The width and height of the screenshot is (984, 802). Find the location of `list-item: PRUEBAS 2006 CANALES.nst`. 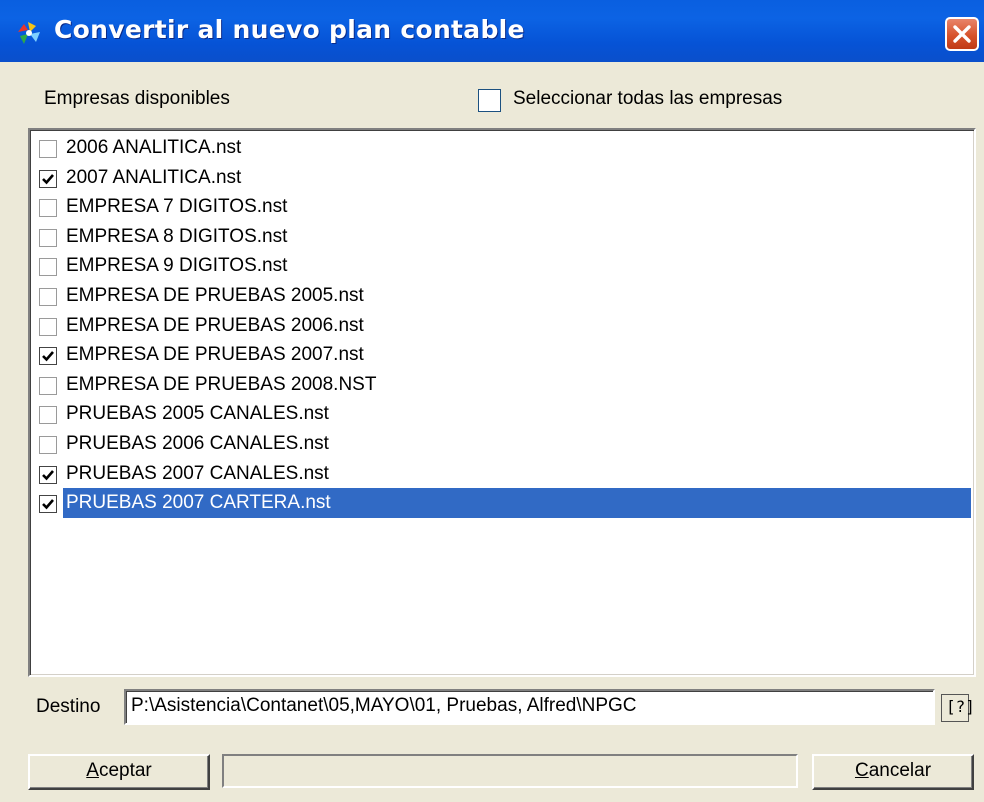

list-item: PRUEBAS 2006 CANALES.nst is located at coordinates (503, 444).